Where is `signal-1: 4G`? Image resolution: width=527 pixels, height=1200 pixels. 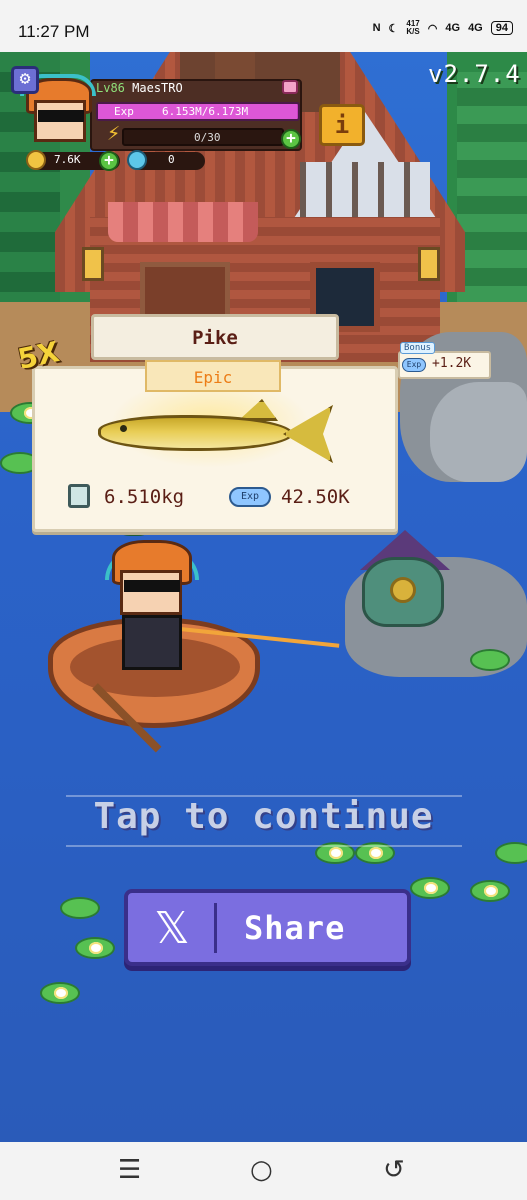 signal-1: 4G is located at coordinates (453, 28).